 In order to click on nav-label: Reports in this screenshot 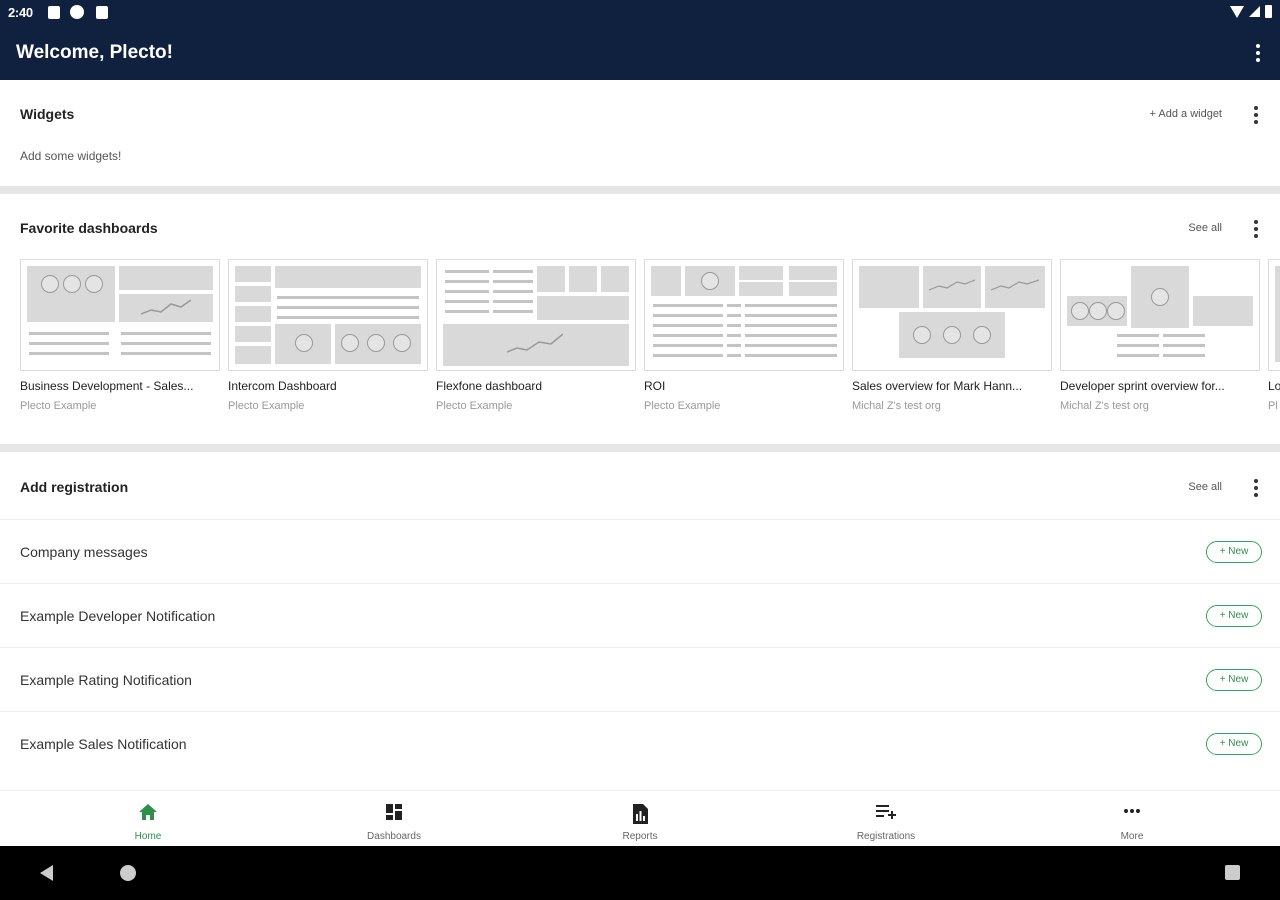, I will do `click(640, 836)`.